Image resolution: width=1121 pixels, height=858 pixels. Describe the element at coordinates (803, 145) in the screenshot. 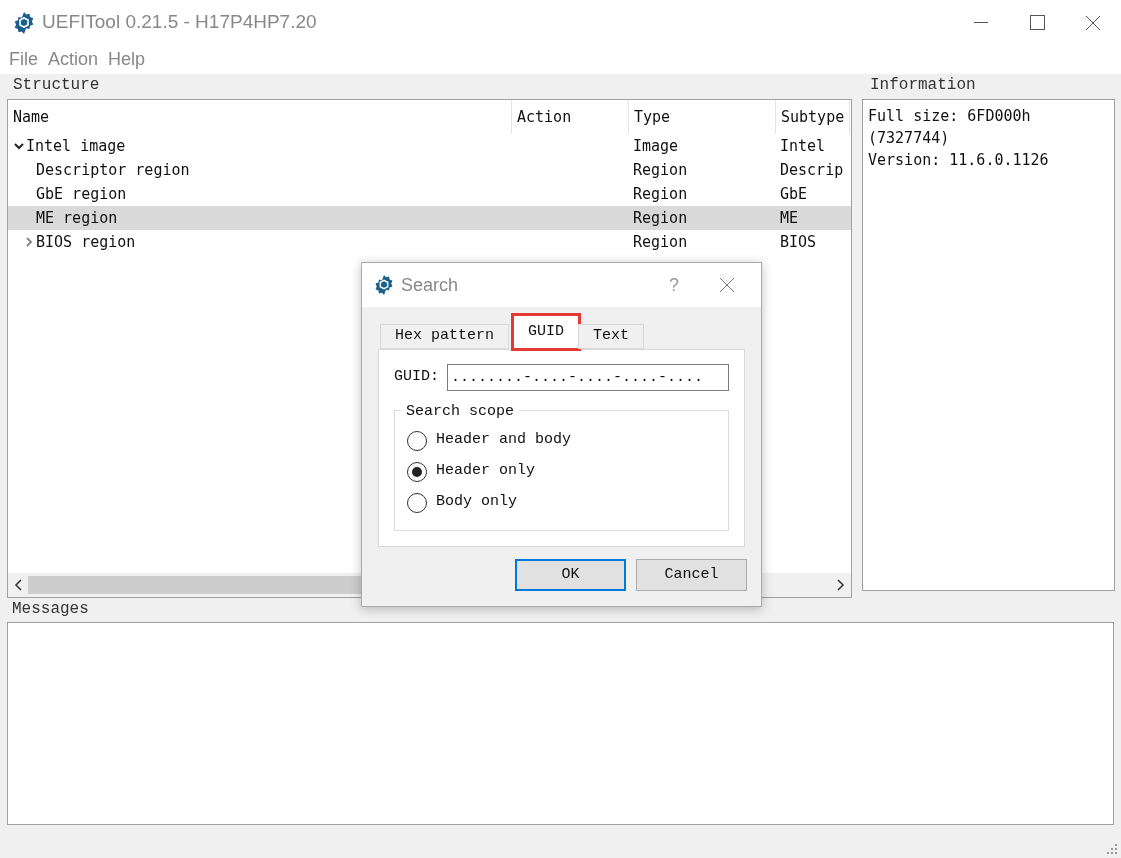

I see `tree-cell: Intel` at that location.